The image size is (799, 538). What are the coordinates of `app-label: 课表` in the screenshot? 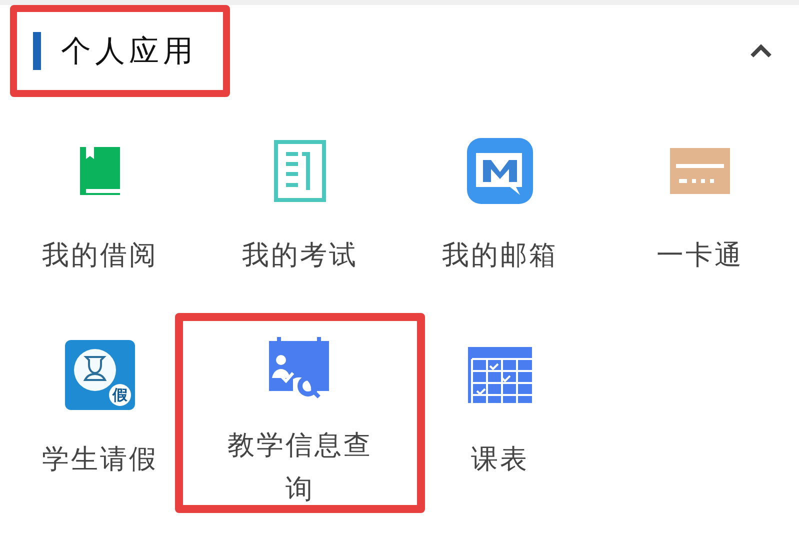 It's located at (500, 459).